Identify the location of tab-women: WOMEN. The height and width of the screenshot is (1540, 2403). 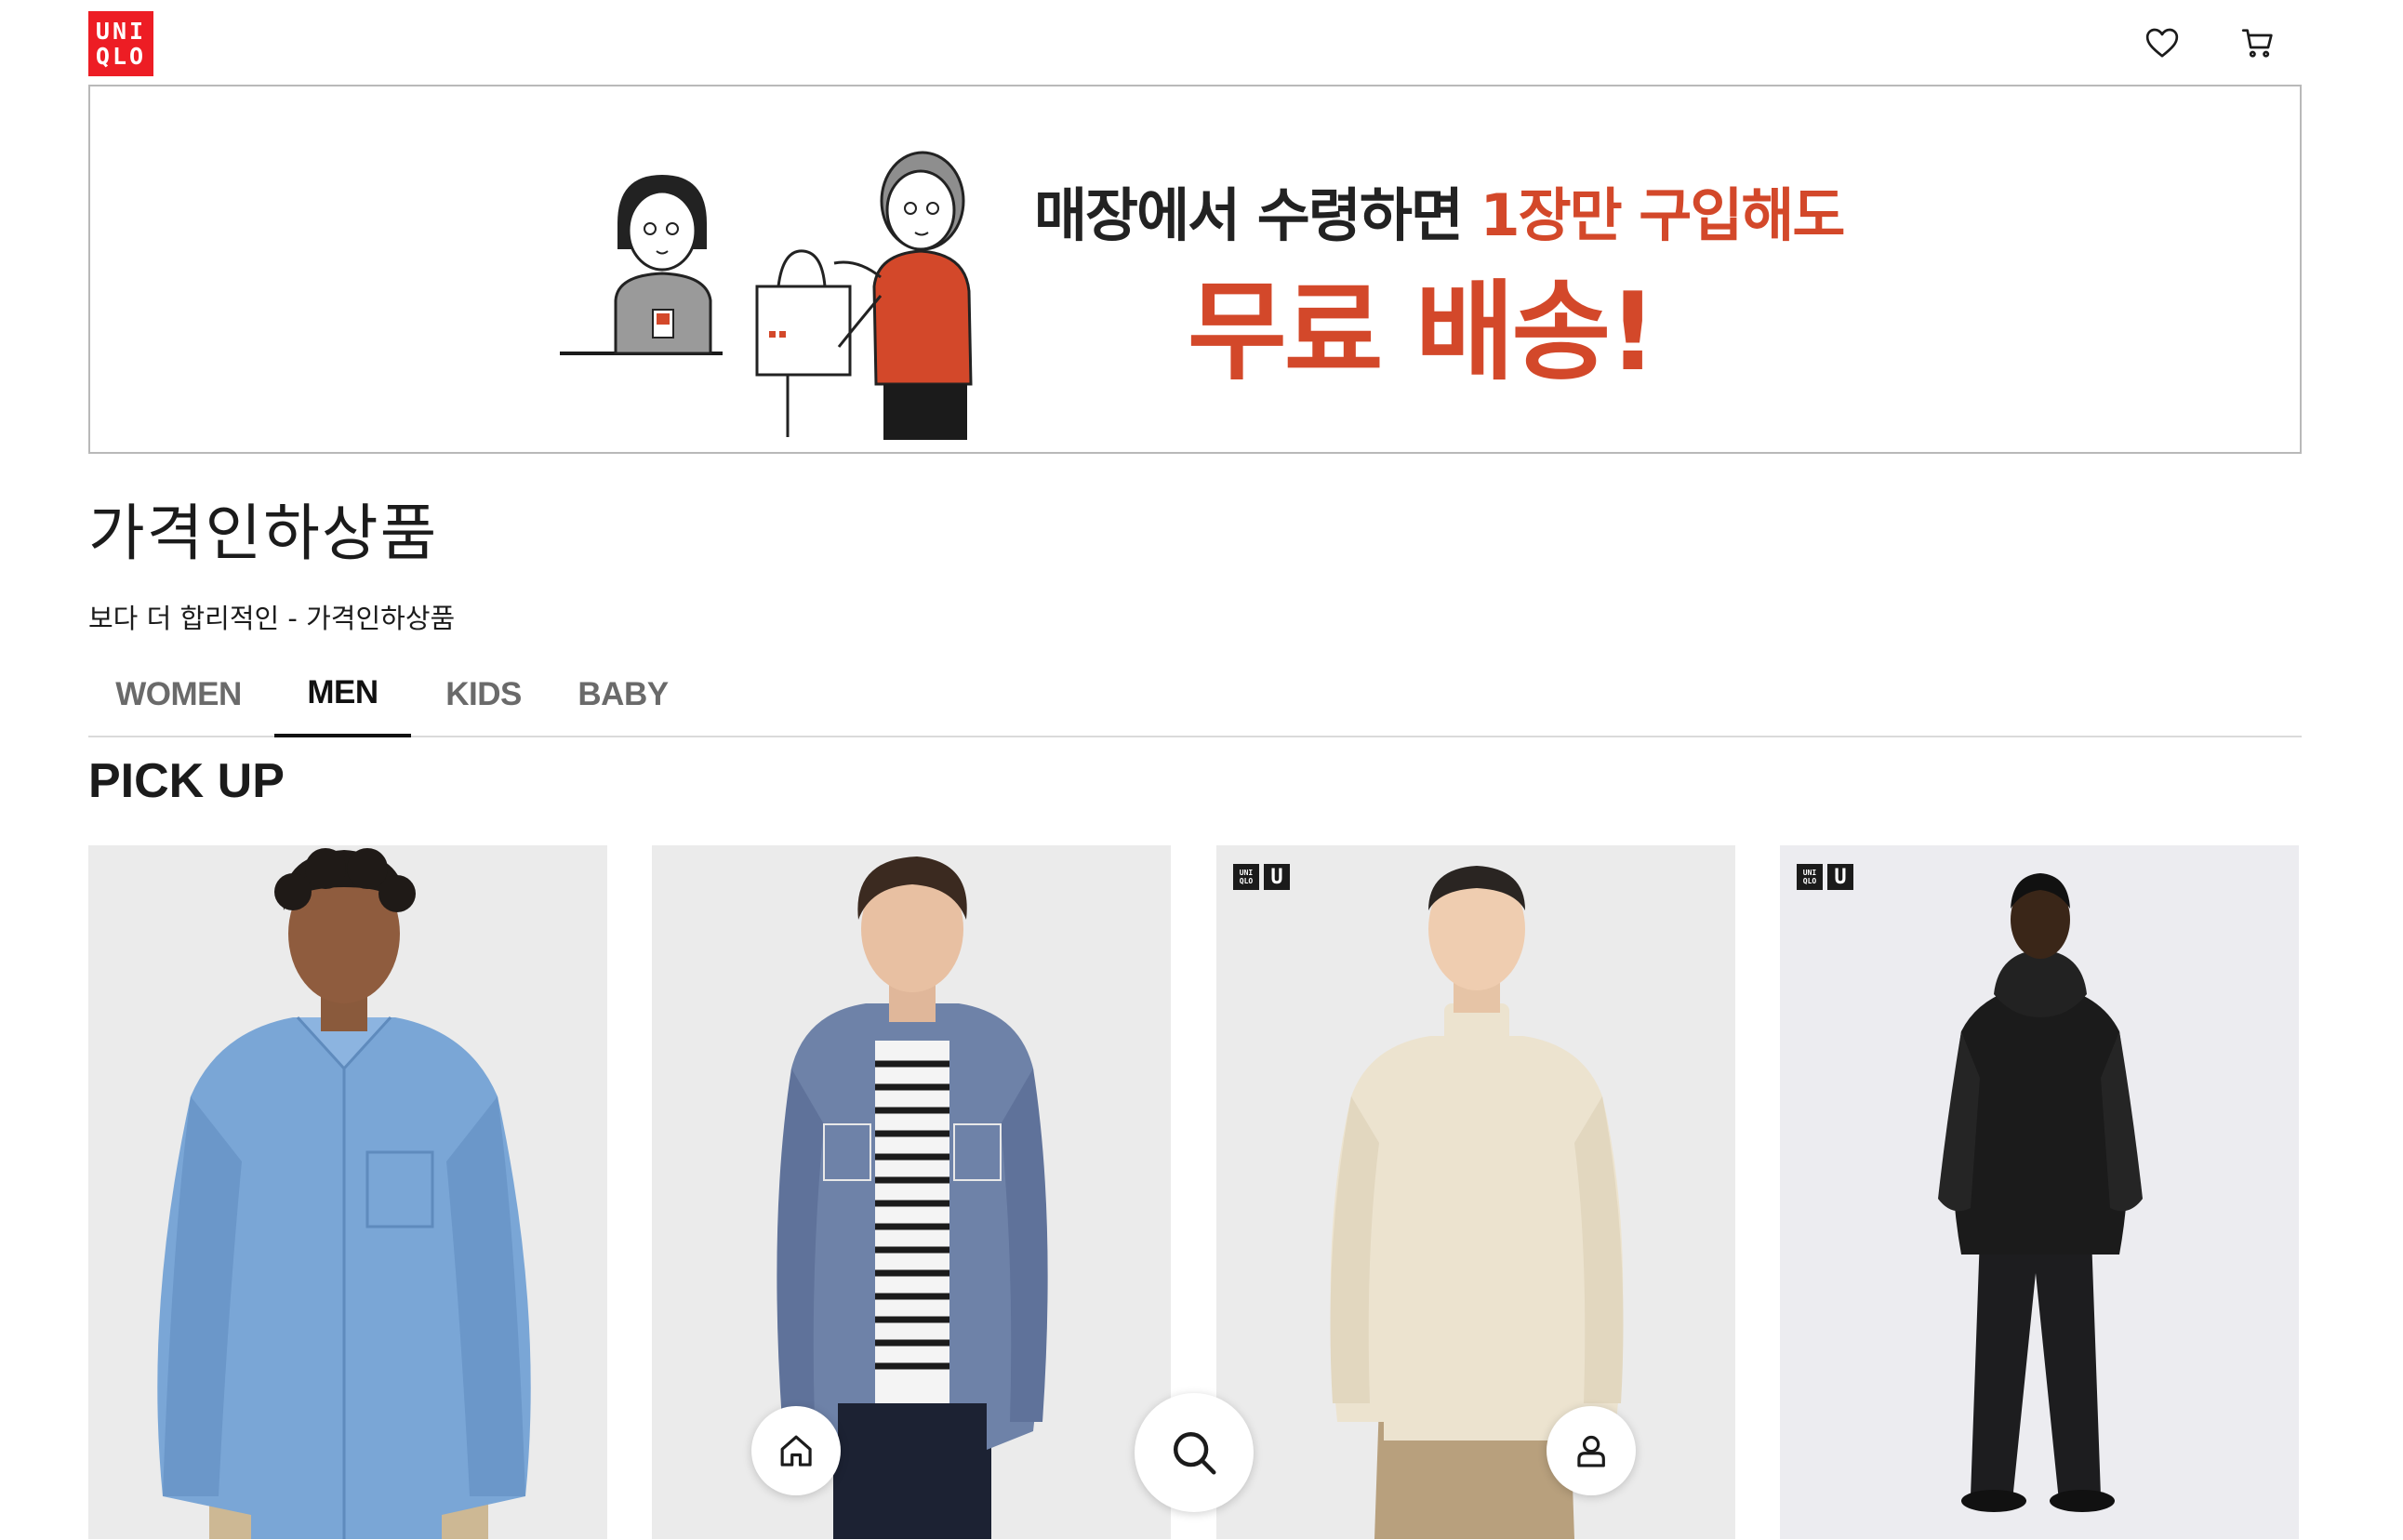
(179, 694).